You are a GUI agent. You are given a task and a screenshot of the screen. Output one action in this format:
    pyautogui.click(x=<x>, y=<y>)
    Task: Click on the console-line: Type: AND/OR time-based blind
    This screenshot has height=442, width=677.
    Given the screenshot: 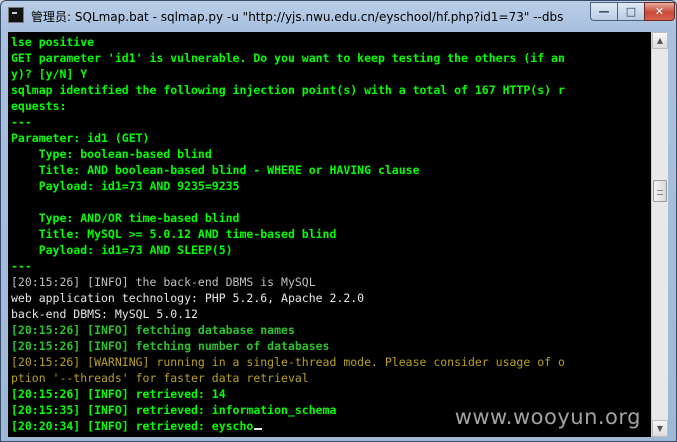 What is the action you would take?
    pyautogui.click(x=125, y=218)
    